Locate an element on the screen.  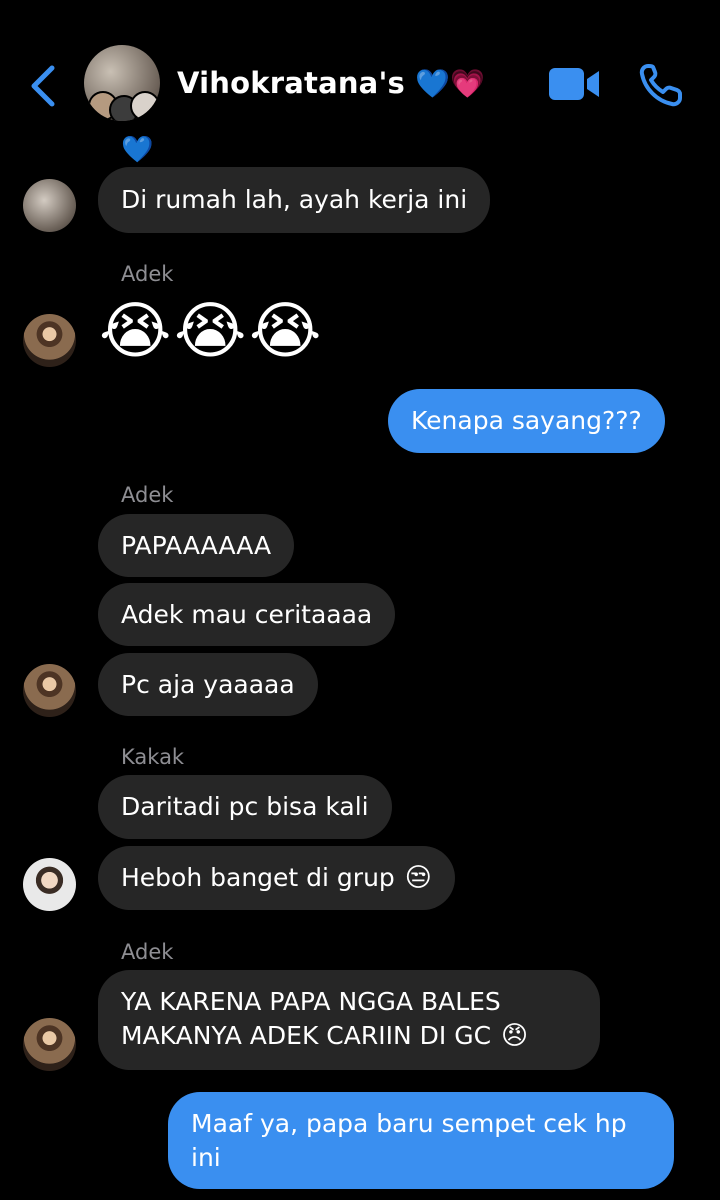
chat-title-text: Vihokratana's is located at coordinates (291, 83).